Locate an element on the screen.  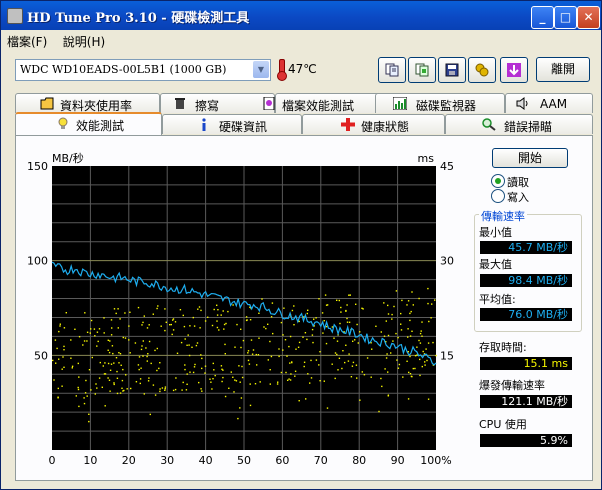
tab-benchmark: 效能測試 is located at coordinates (88, 123).